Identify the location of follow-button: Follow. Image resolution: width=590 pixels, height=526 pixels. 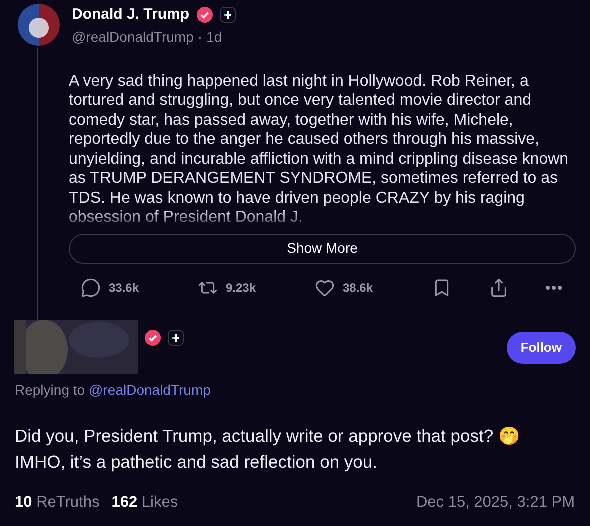
(541, 348).